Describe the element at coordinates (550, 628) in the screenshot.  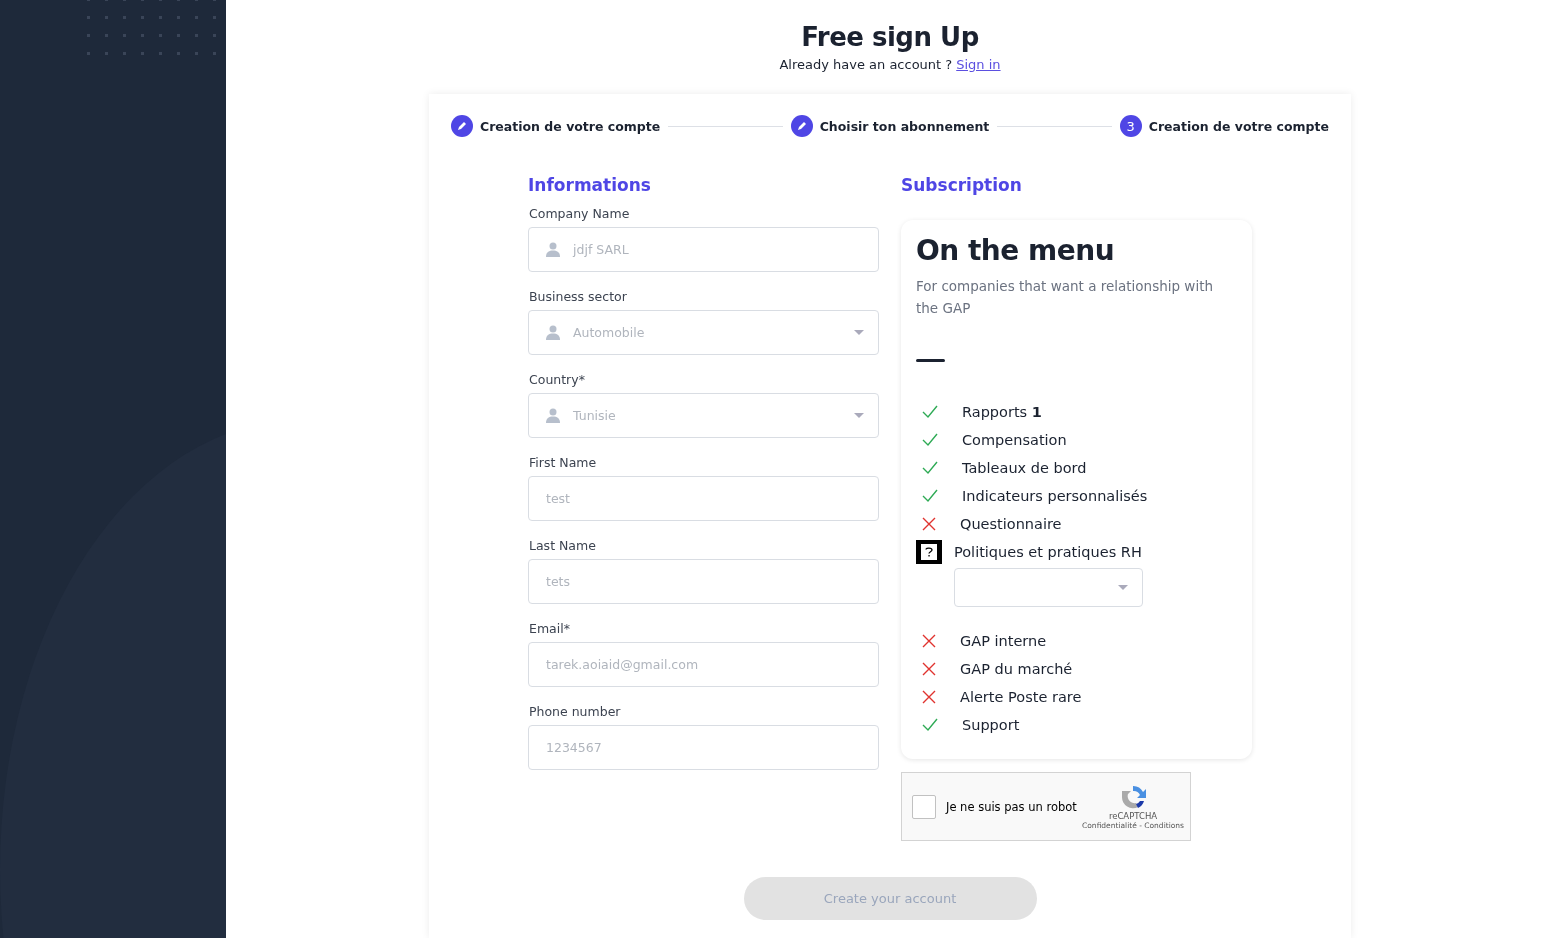
I see `field-label: Email*` at that location.